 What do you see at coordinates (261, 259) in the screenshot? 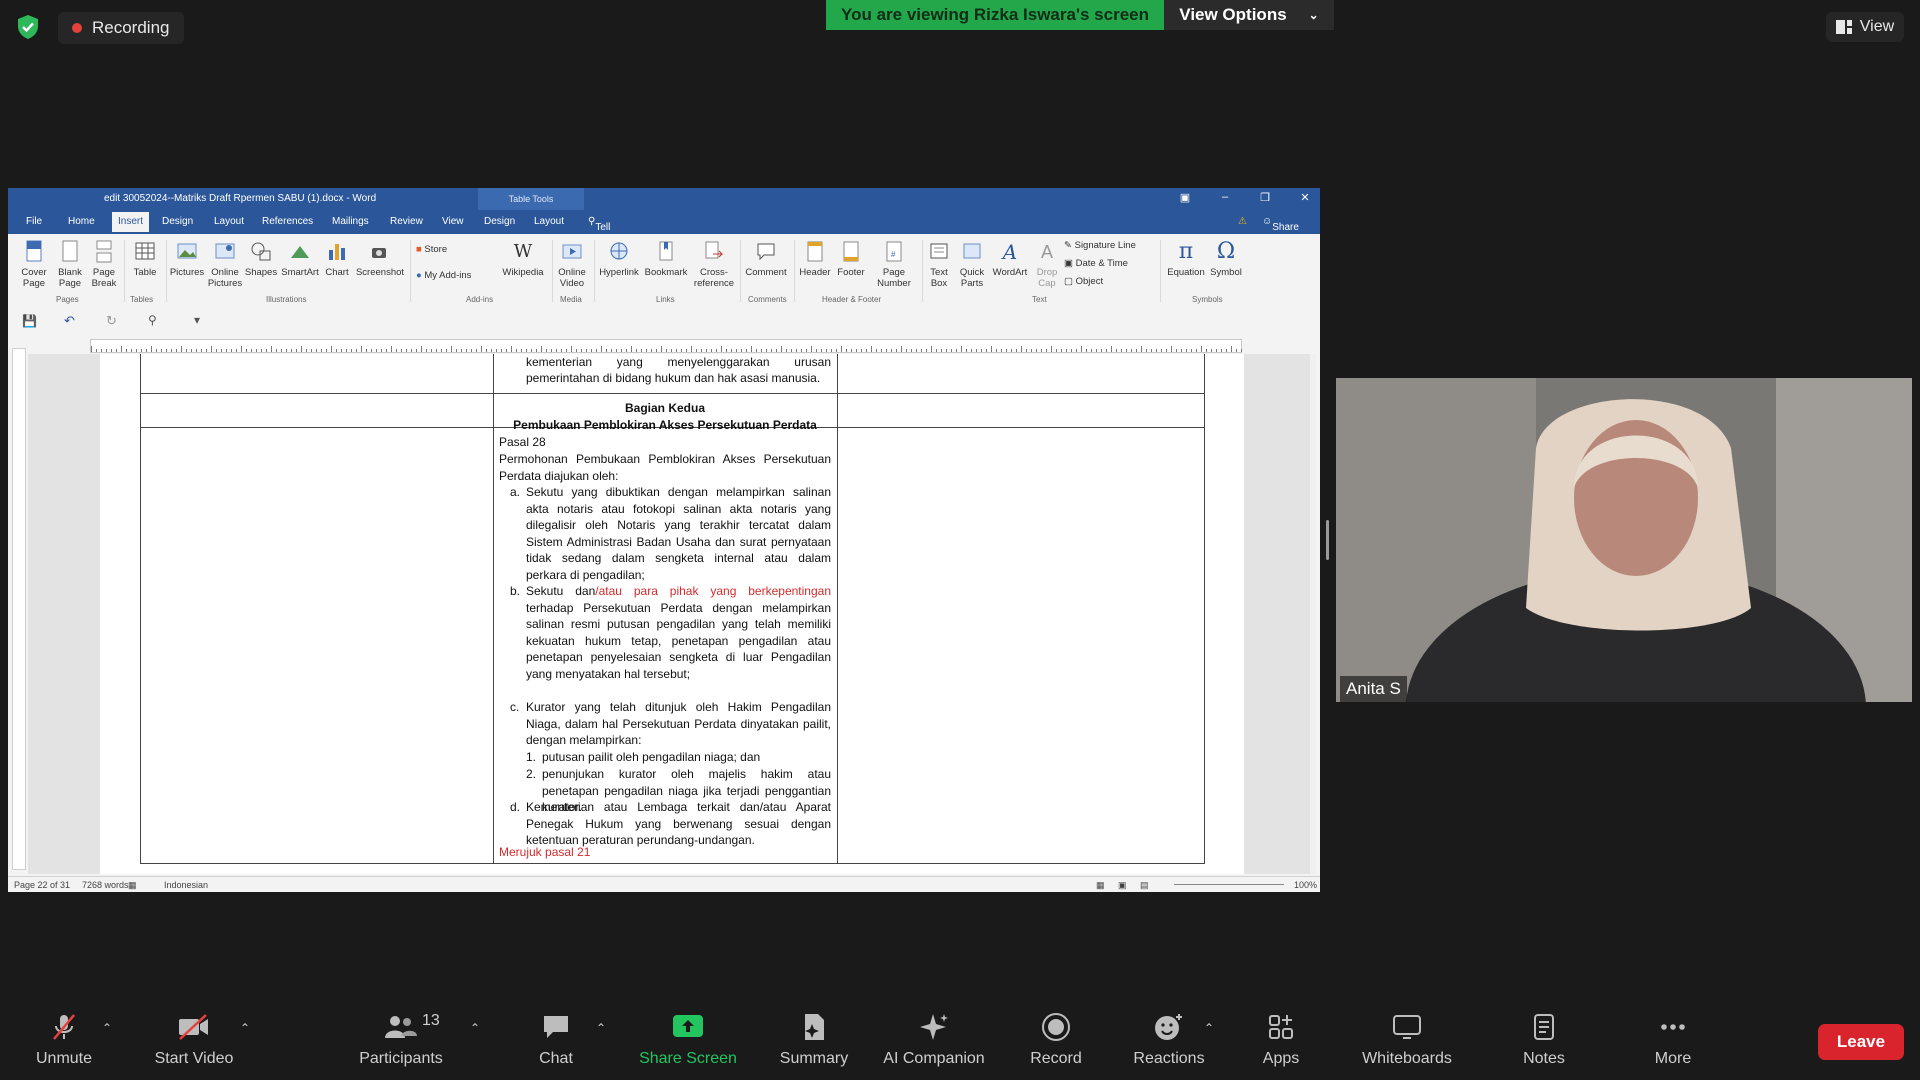
I see `shapes-button: Shapes` at bounding box center [261, 259].